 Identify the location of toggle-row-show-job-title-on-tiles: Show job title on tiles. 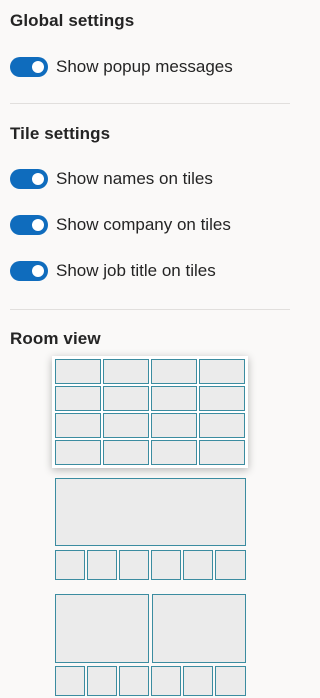
(113, 271).